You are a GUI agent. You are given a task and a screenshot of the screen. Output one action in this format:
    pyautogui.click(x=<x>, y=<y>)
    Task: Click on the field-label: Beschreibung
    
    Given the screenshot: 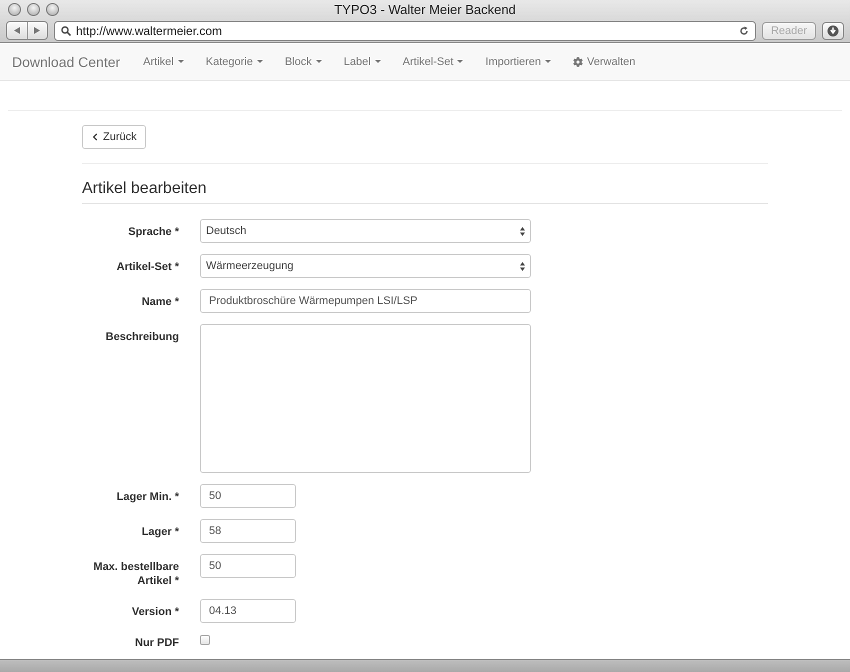 What is the action you would take?
    pyautogui.click(x=141, y=337)
    